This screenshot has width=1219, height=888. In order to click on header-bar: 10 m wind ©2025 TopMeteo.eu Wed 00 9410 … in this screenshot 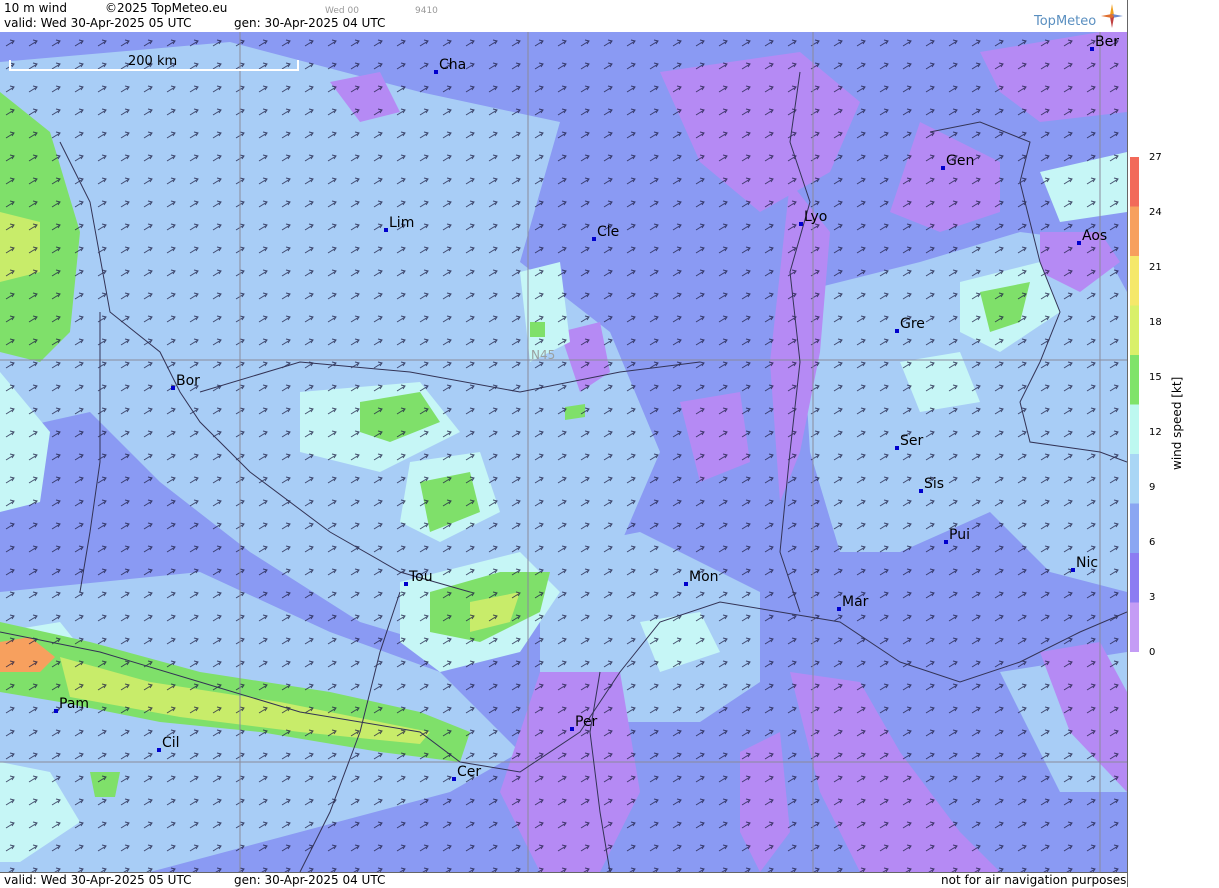, I will do `click(563, 16)`.